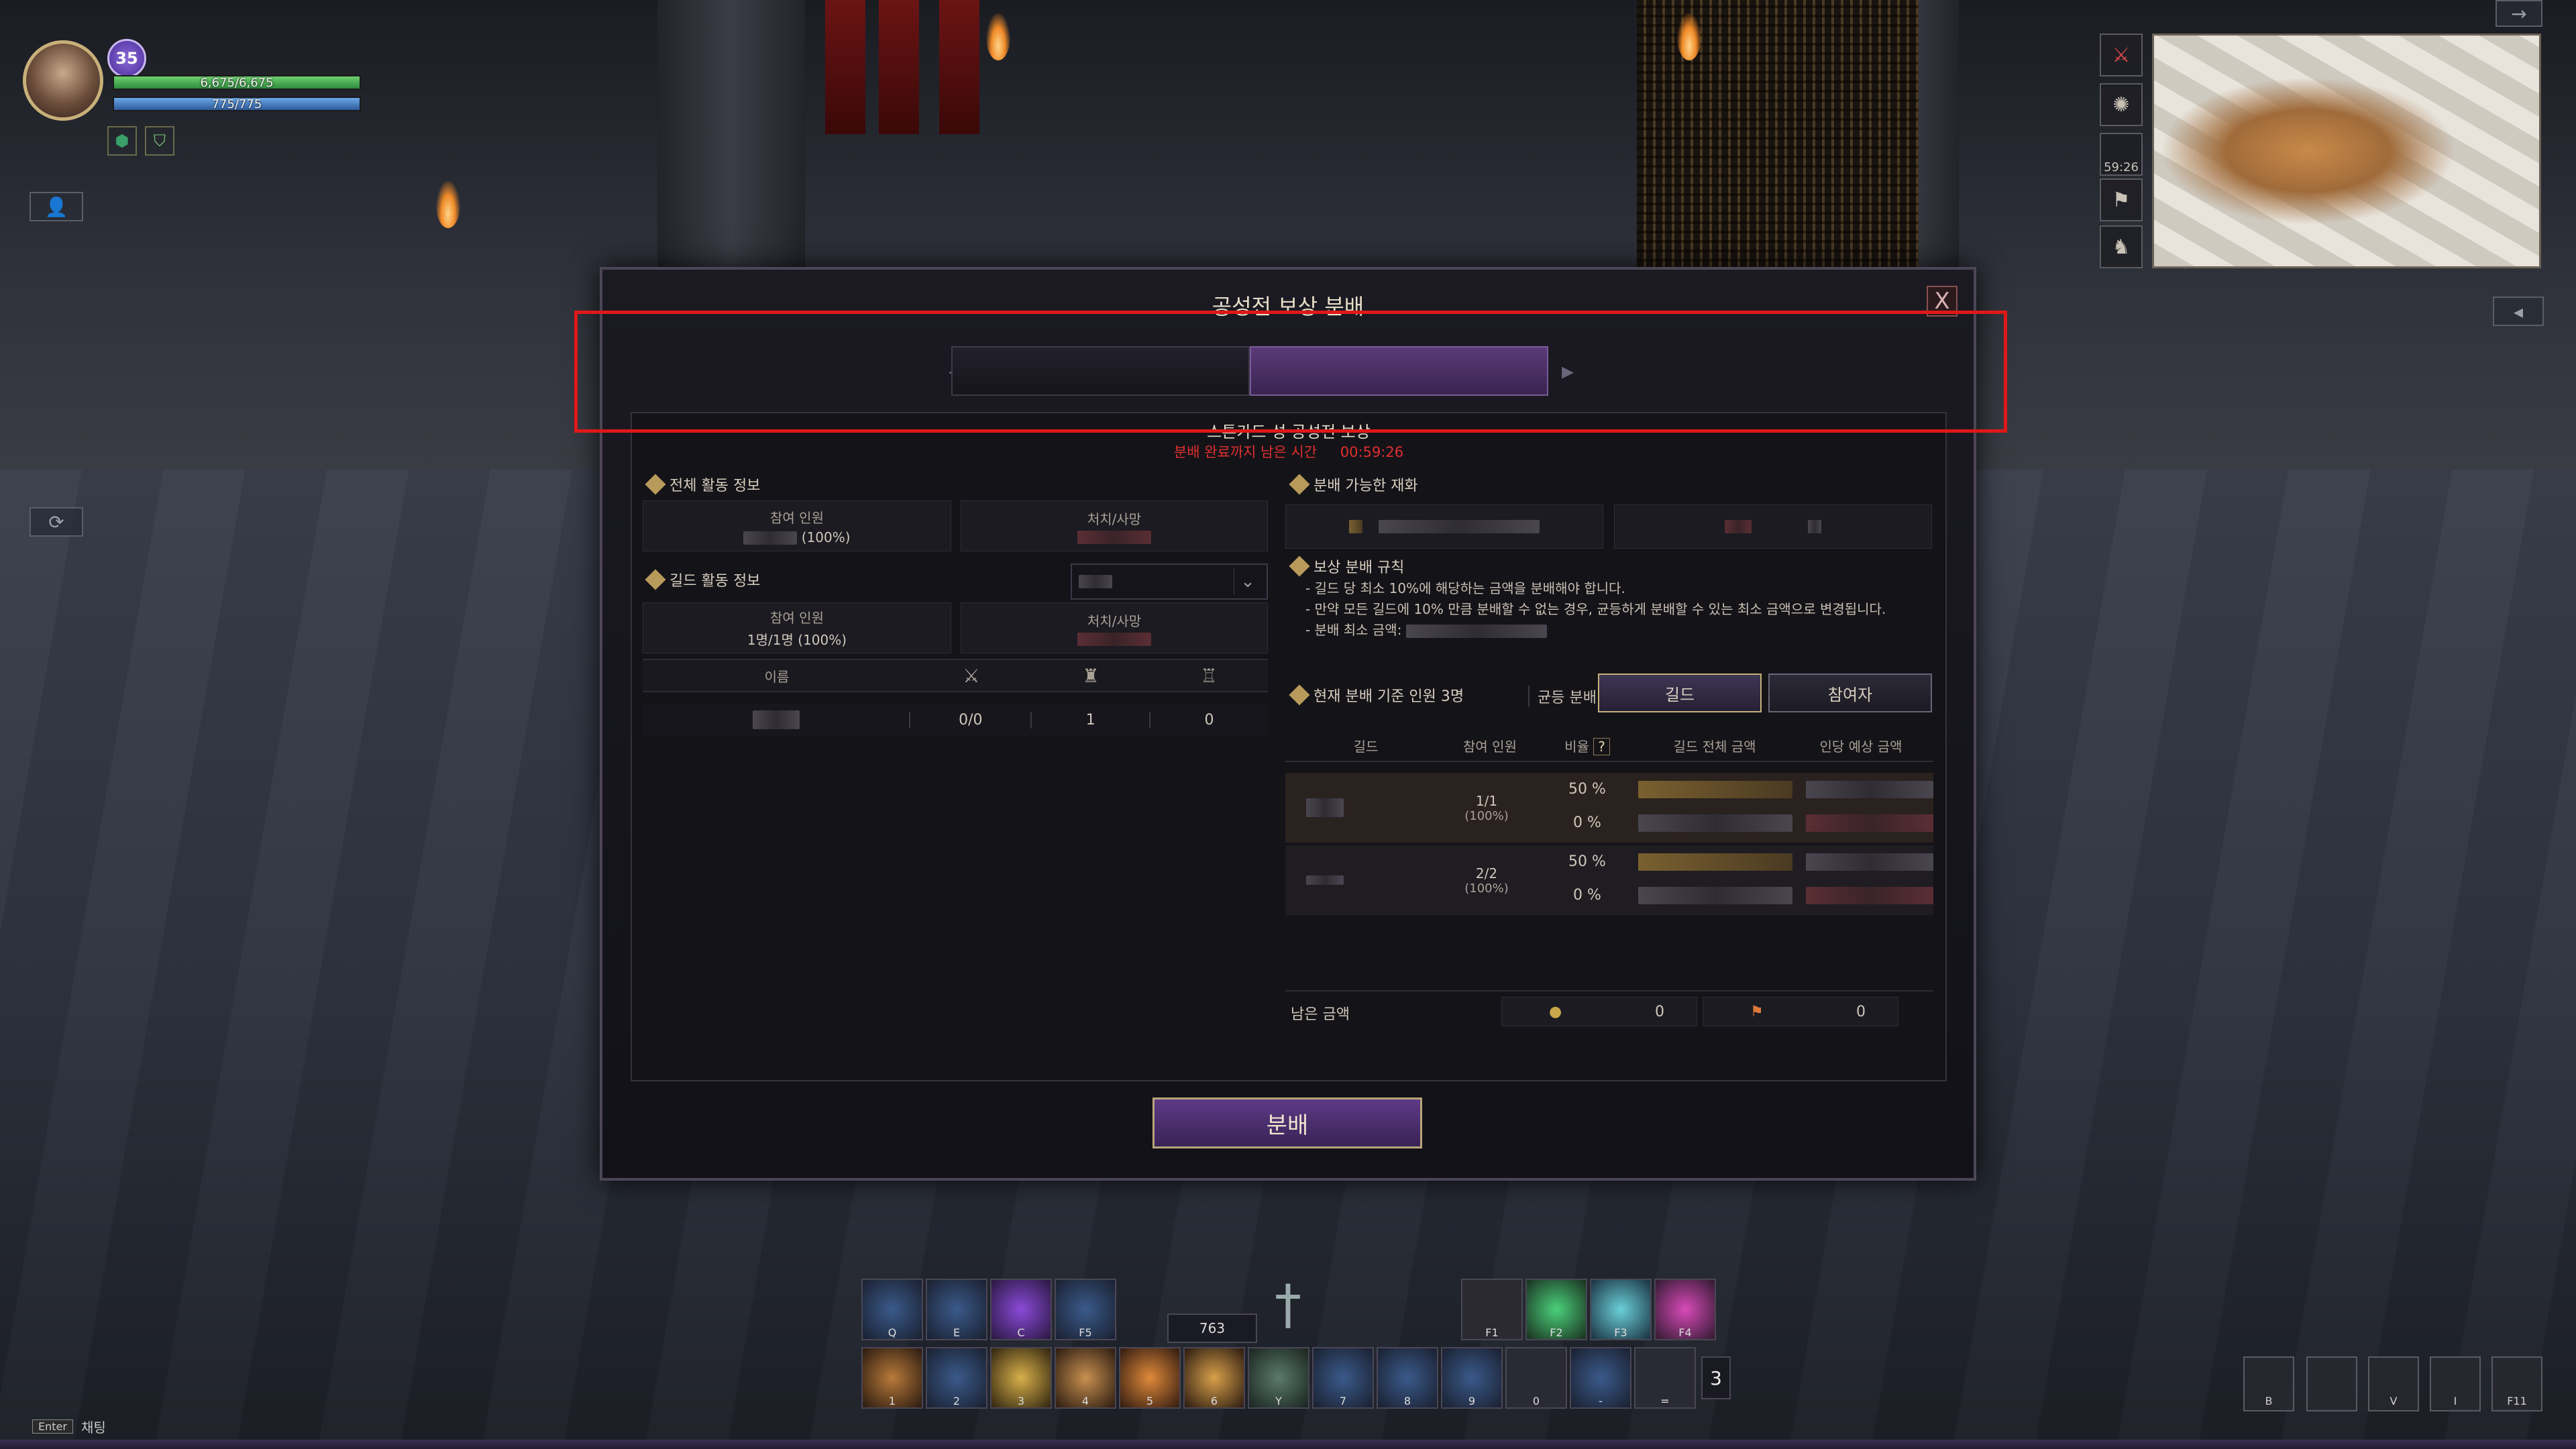 Image resolution: width=2576 pixels, height=1449 pixels. Describe the element at coordinates (2518, 311) in the screenshot. I see `map-toggle-icon: ◂` at that location.